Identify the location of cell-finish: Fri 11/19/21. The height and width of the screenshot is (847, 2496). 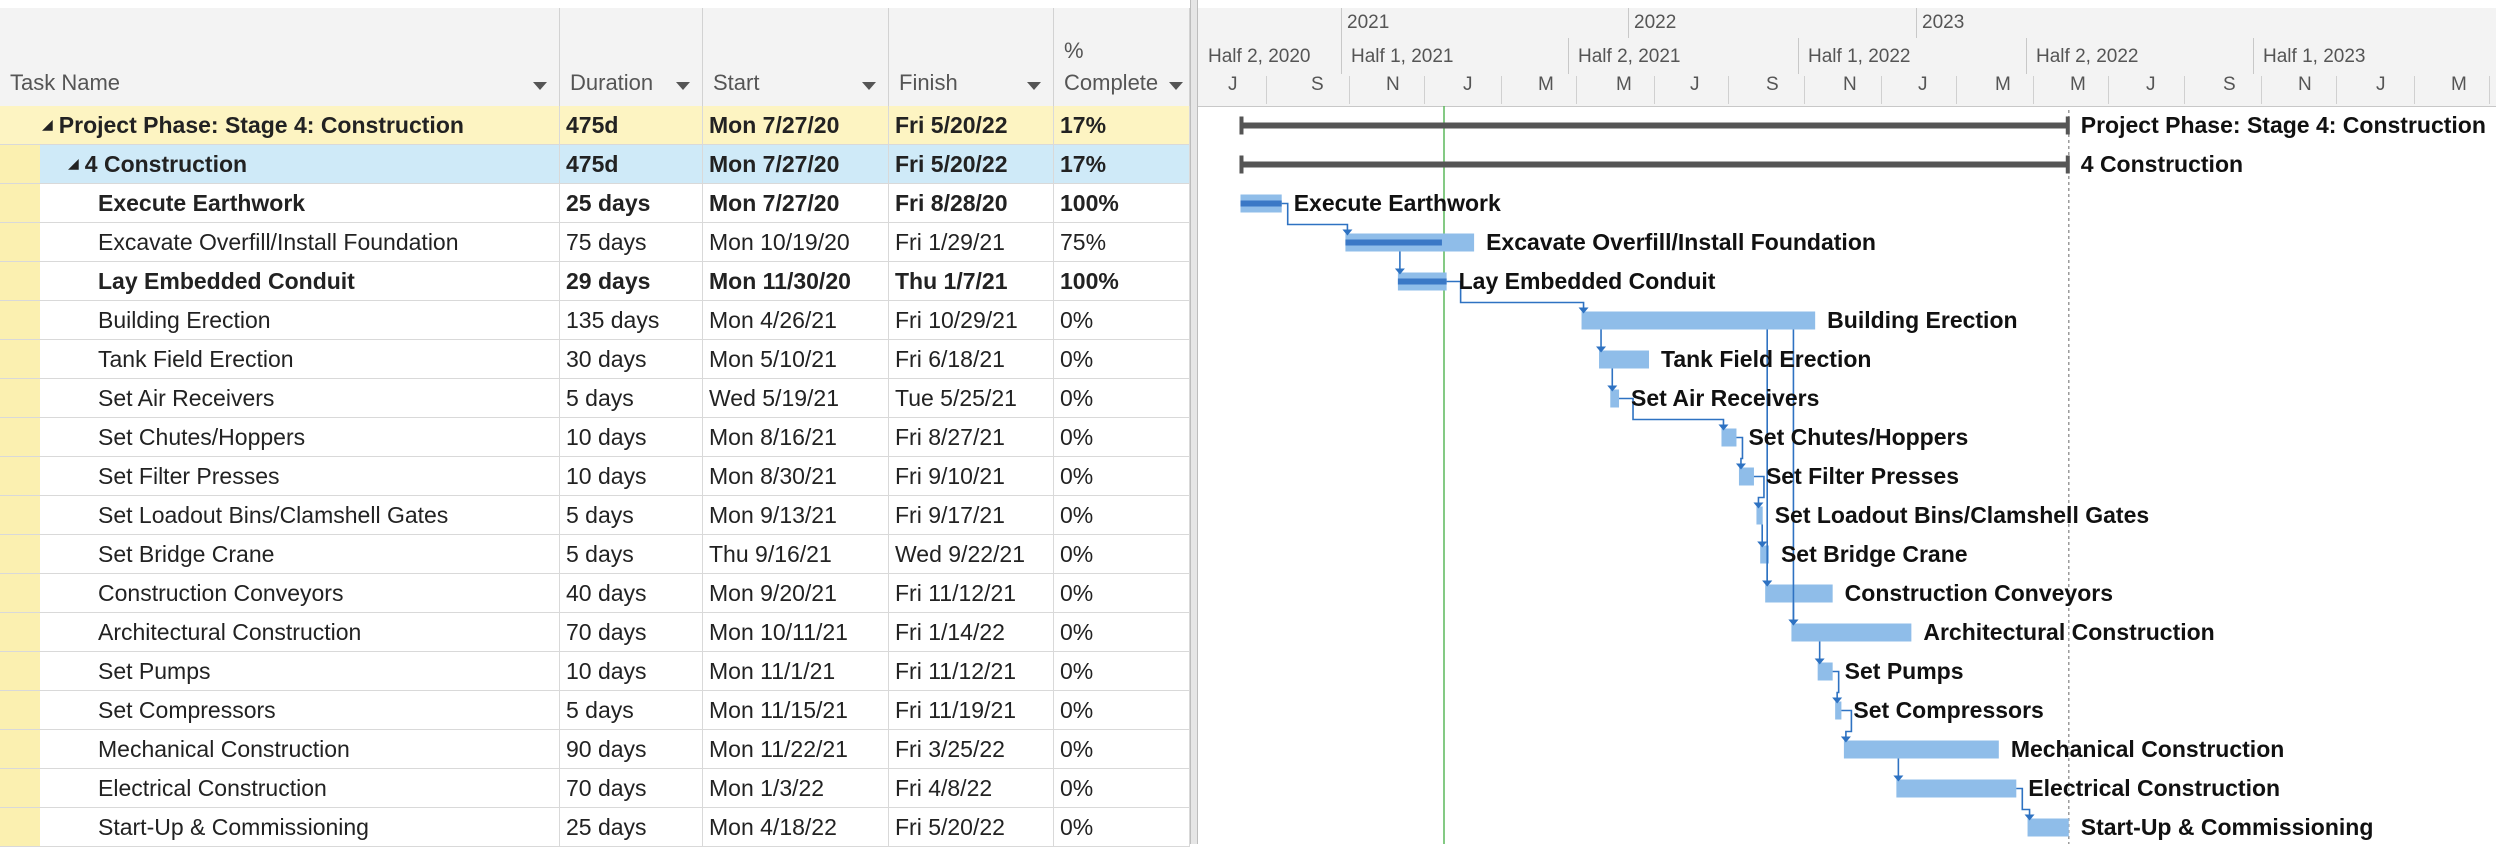
(971, 710).